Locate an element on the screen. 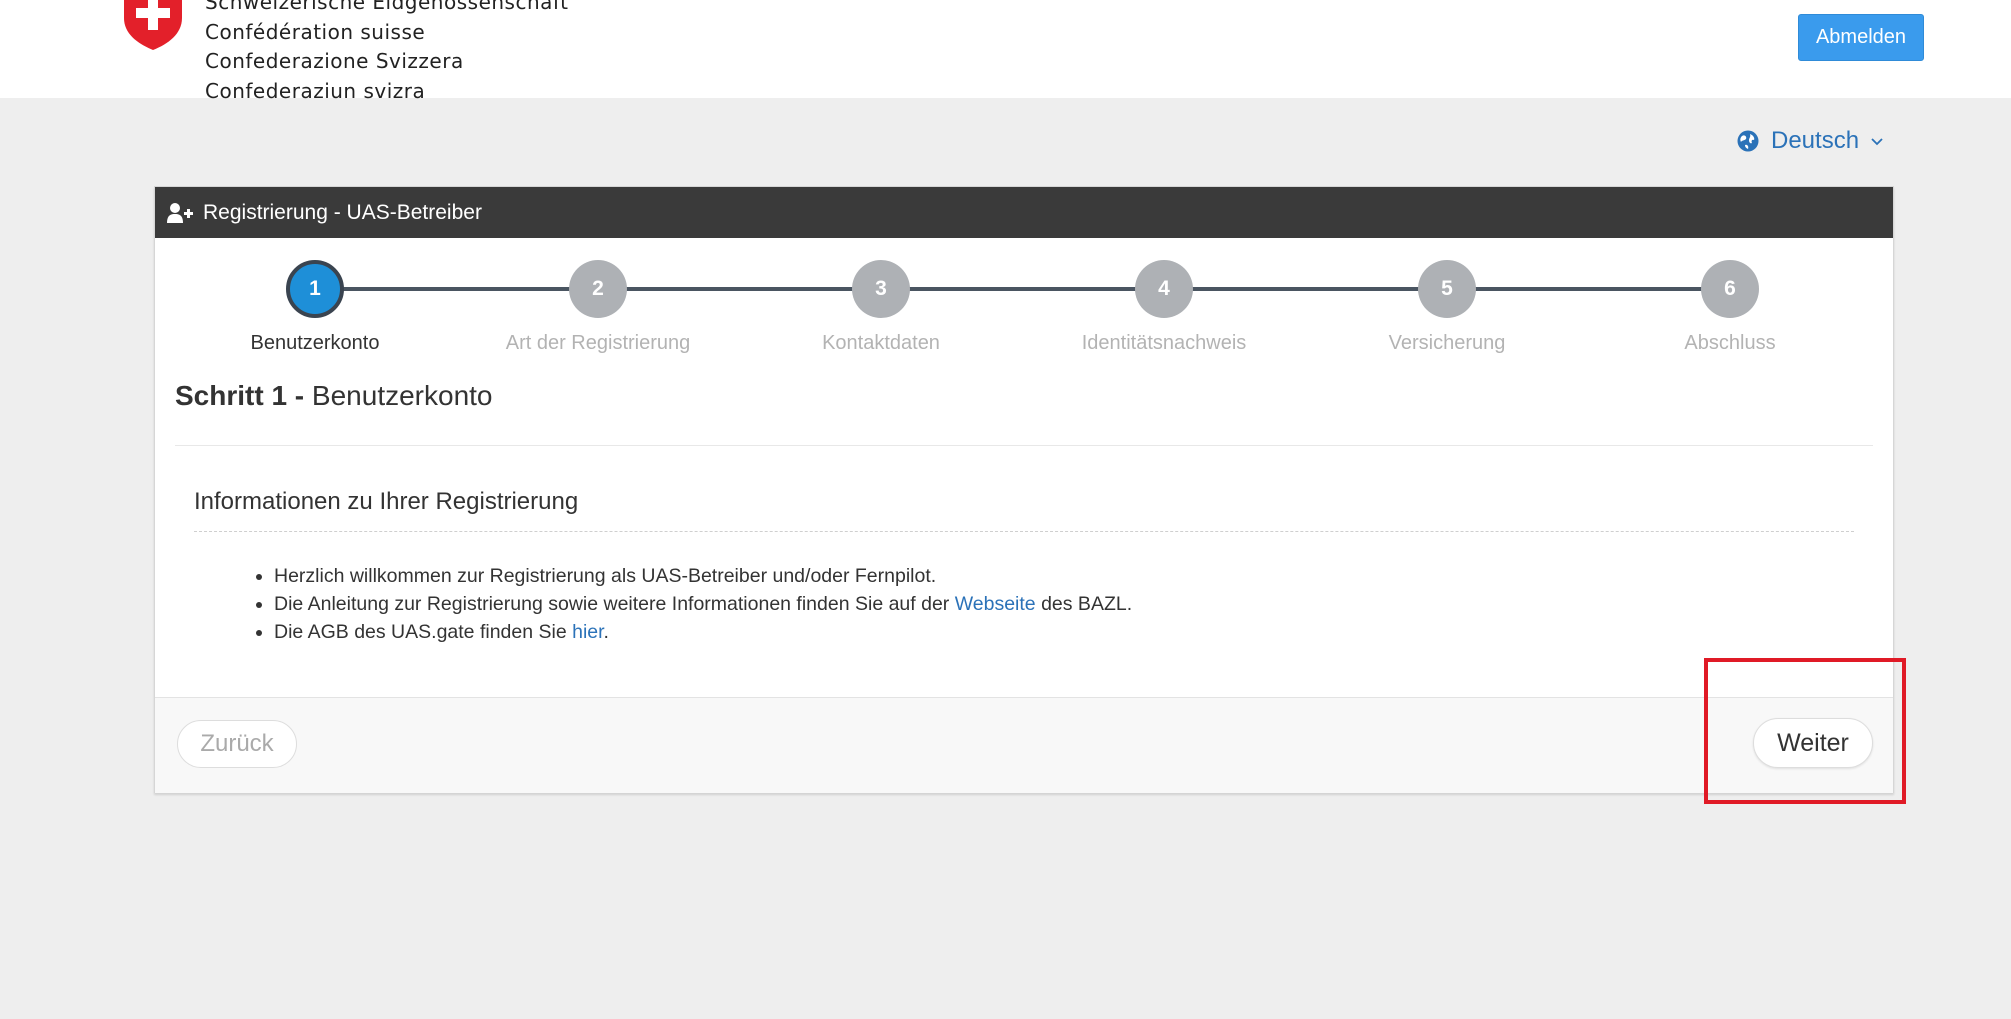 The image size is (2011, 1019). add-user-icon is located at coordinates (180, 212).